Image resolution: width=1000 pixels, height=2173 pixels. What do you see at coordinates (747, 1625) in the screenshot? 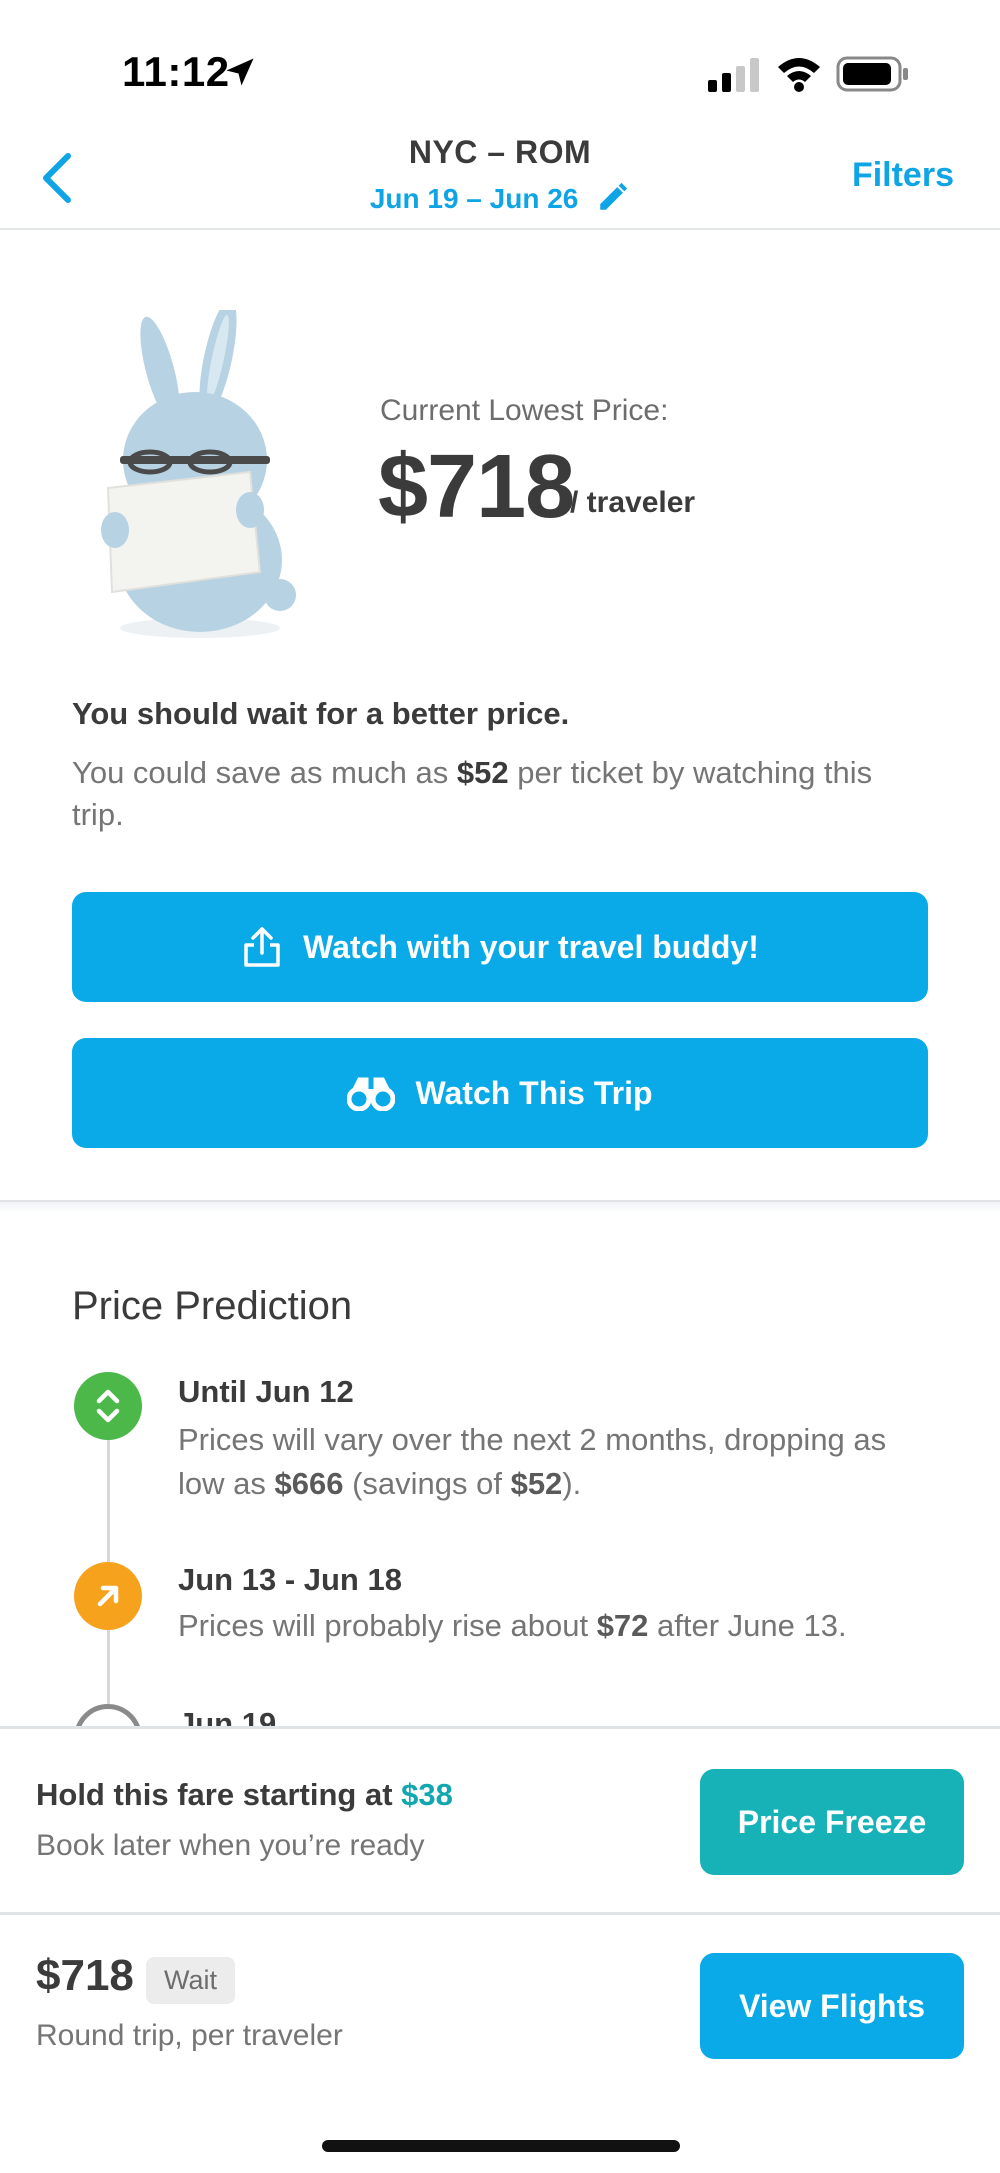
I see `timeline-text: after June 13.` at bounding box center [747, 1625].